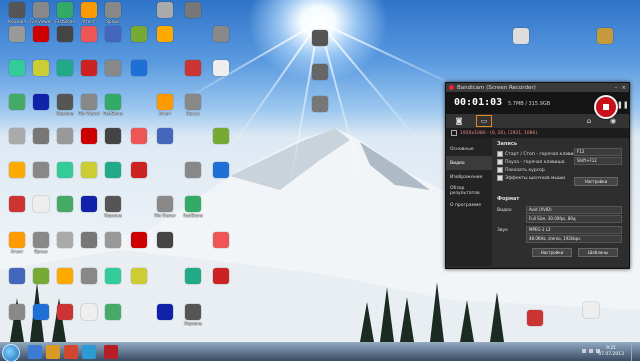 This screenshot has width=640, height=362. I want to click on show-cursor-label: Показать курсор, so click(525, 170).